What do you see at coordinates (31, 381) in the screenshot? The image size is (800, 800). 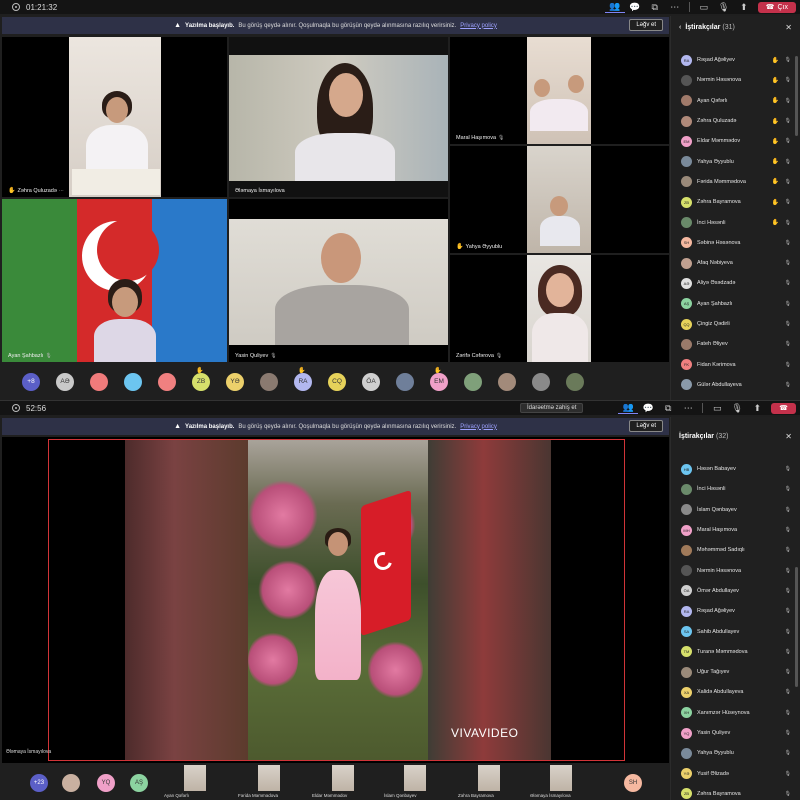 I see `more-participants-button: +8` at bounding box center [31, 381].